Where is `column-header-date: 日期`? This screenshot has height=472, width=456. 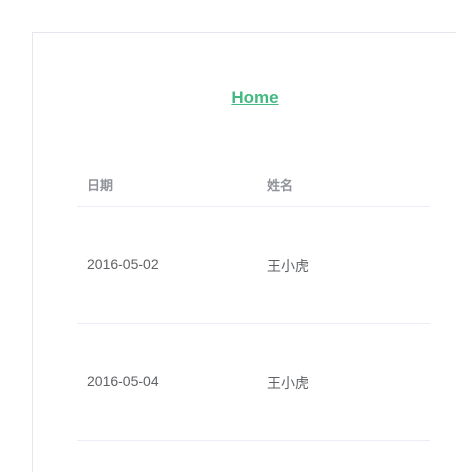 column-header-date: 日期 is located at coordinates (100, 185).